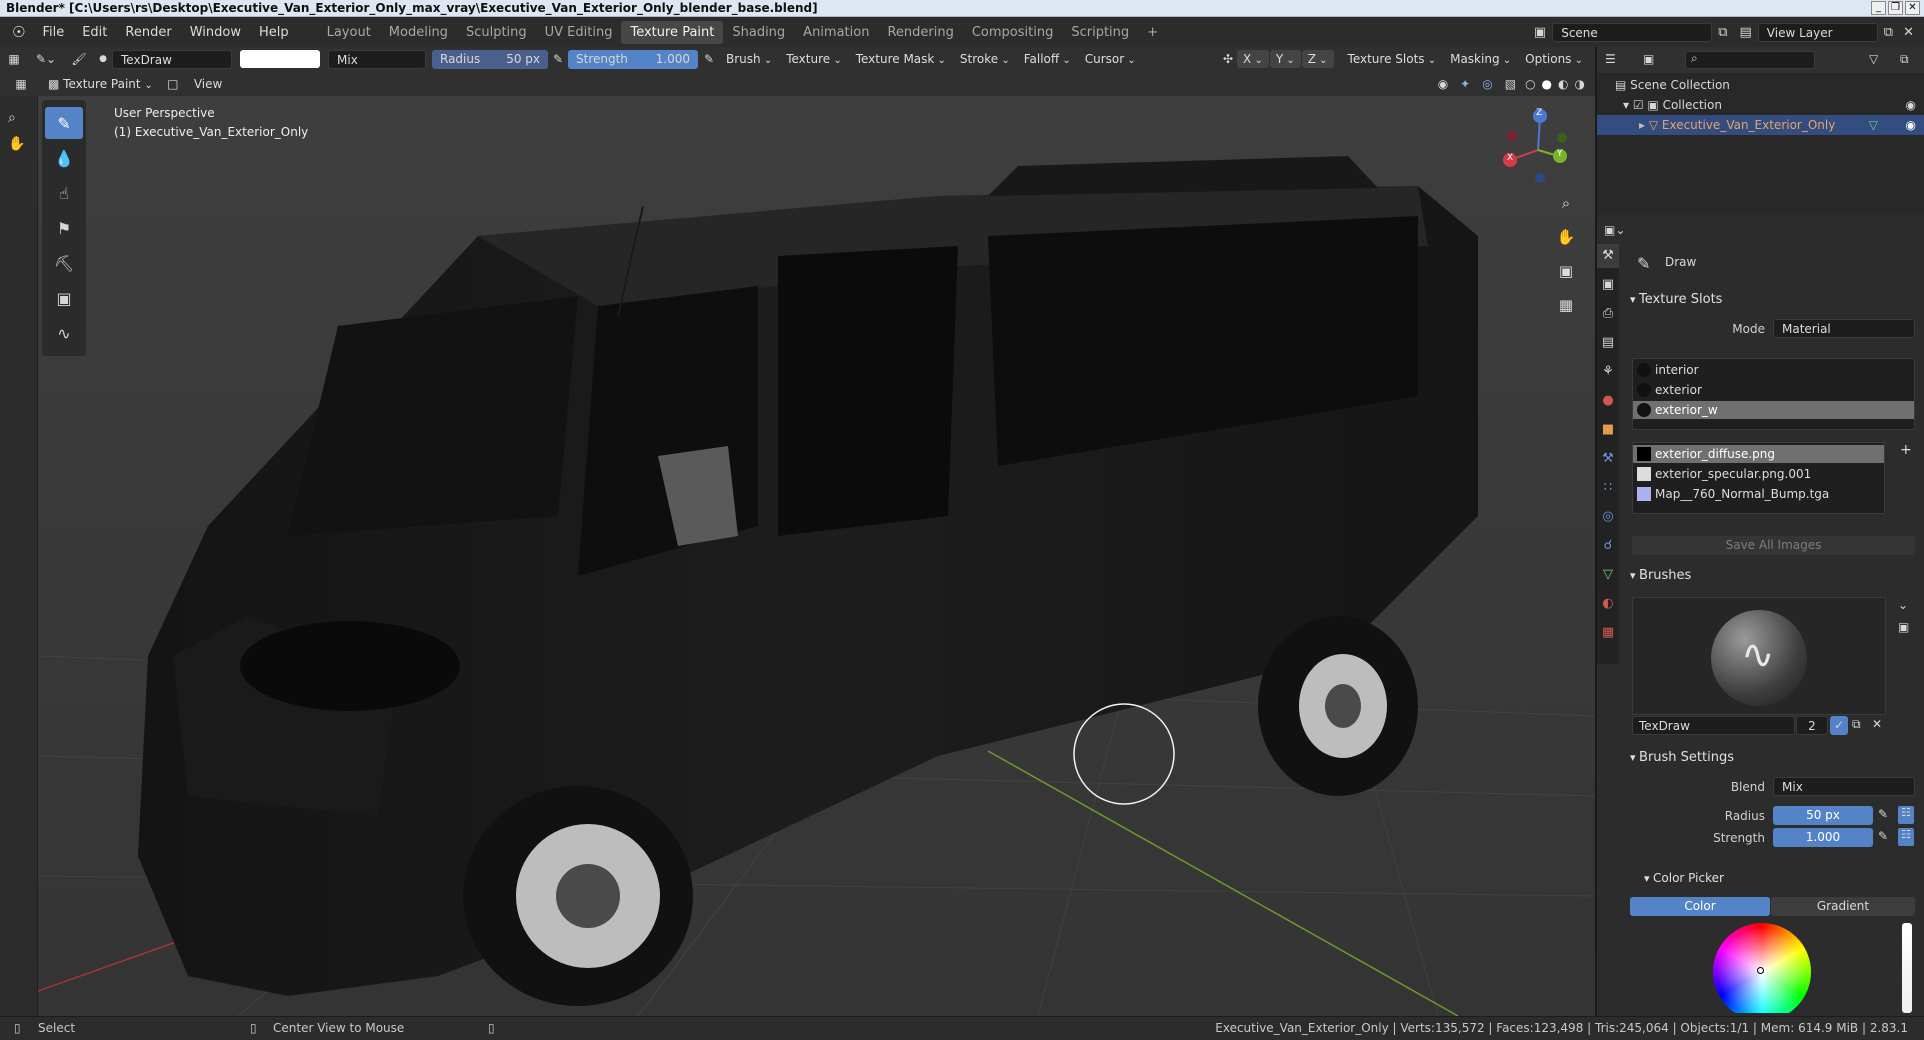  Describe the element at coordinates (1554, 59) in the screenshot. I see `menu-options: Options` at that location.